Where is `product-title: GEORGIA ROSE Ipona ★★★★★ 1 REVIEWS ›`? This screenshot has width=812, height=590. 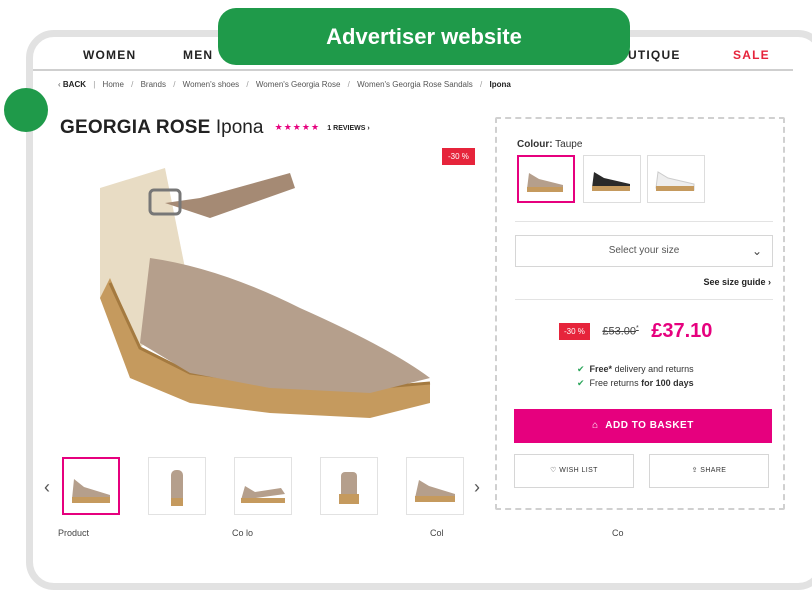
product-title: GEORGIA ROSE Ipona ★★★★★ 1 REVIEWS › is located at coordinates (215, 128).